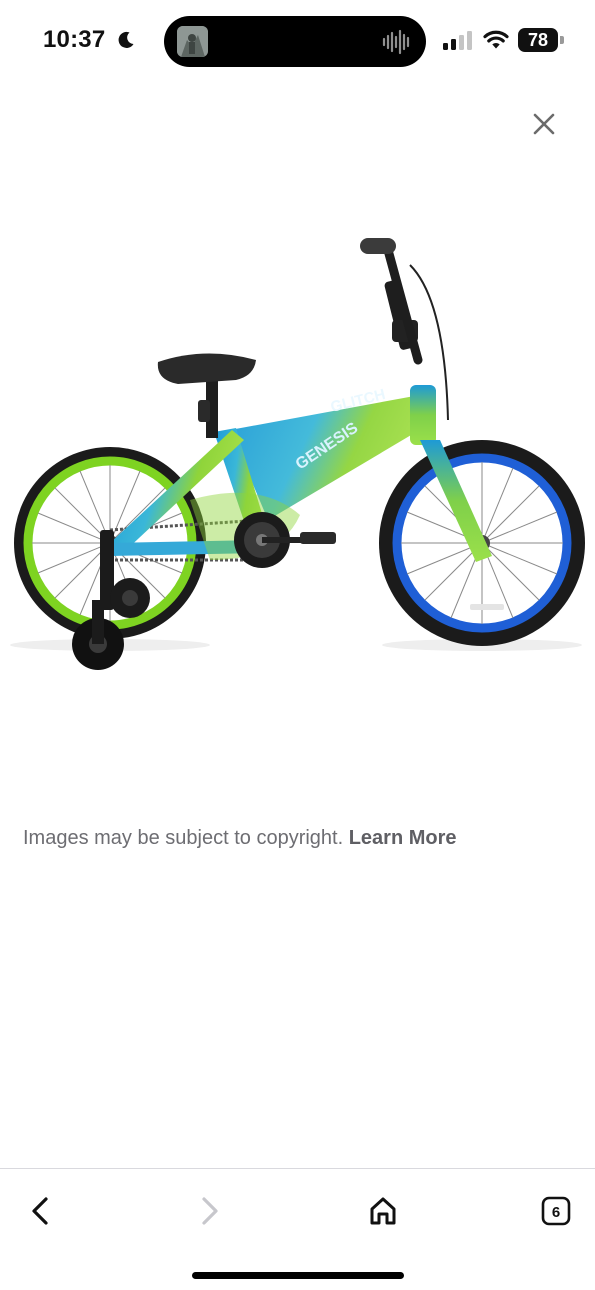 The image size is (595, 1290). I want to click on home-icon, so click(383, 1211).